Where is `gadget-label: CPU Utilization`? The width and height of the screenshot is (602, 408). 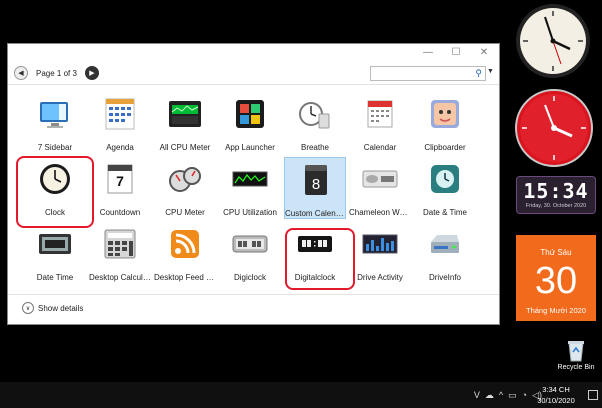 gadget-label: CPU Utilization is located at coordinates (250, 212).